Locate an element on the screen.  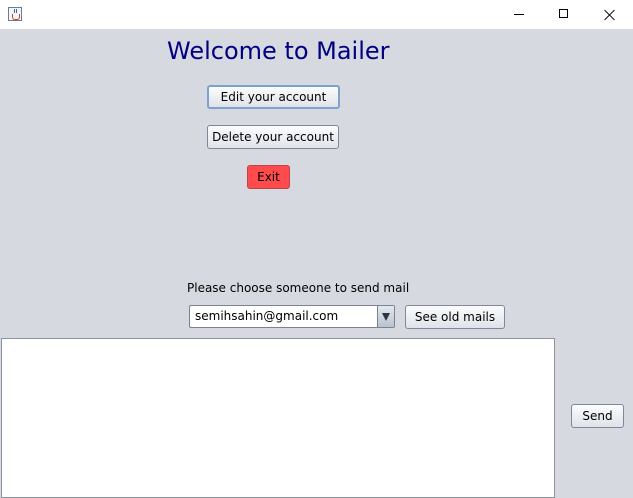
close-icon is located at coordinates (610, 15).